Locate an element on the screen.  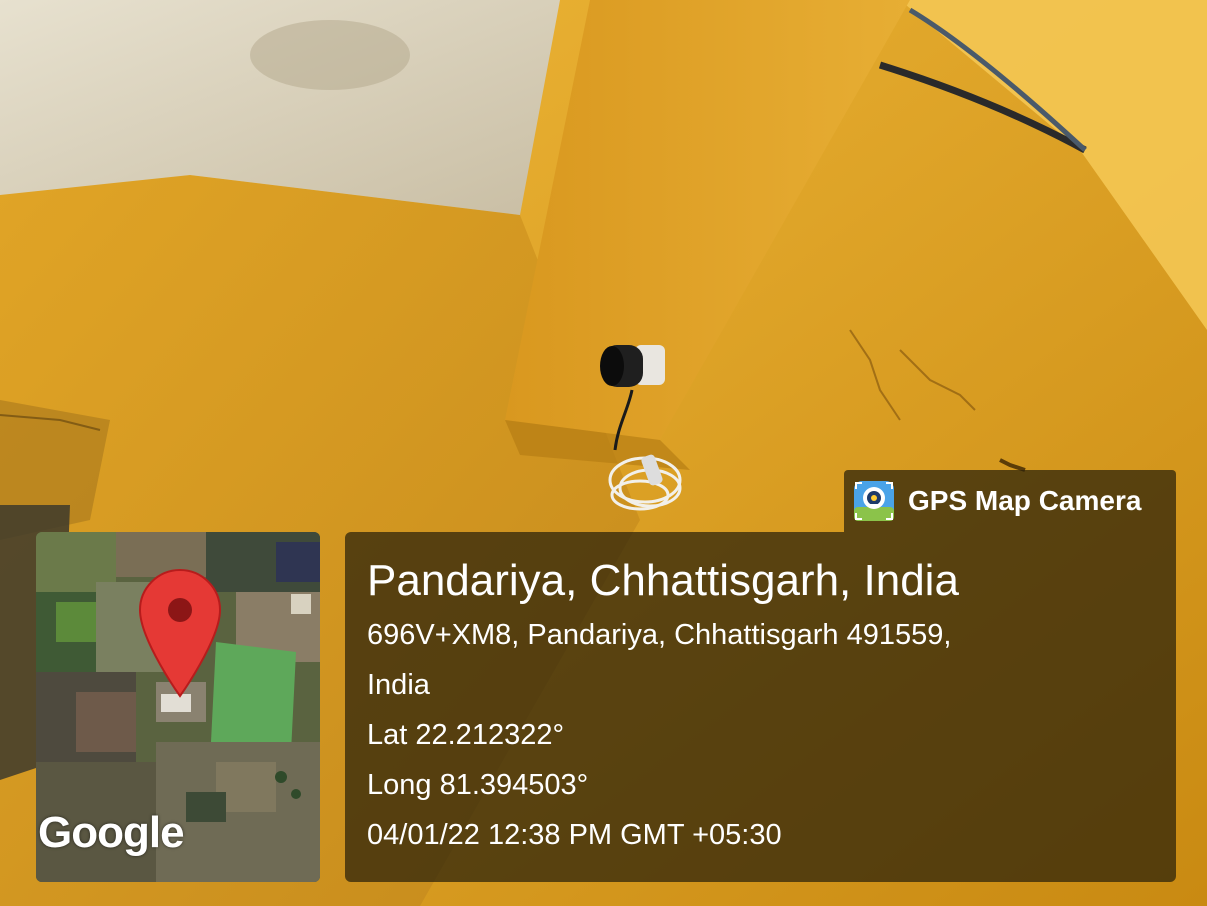
gps-map-camera-logo-icon is located at coordinates (874, 501).